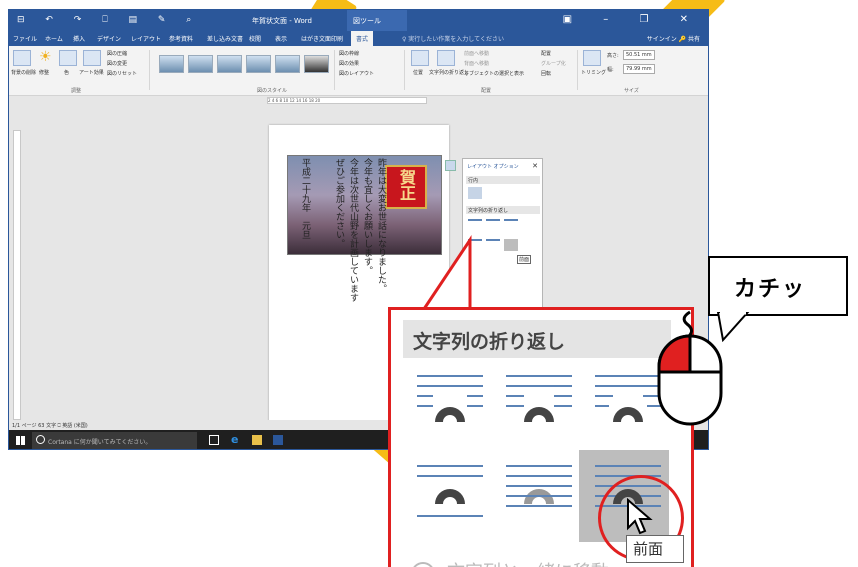  What do you see at coordinates (613, 56) in the screenshot?
I see `height-label: 高さ:` at bounding box center [613, 56].